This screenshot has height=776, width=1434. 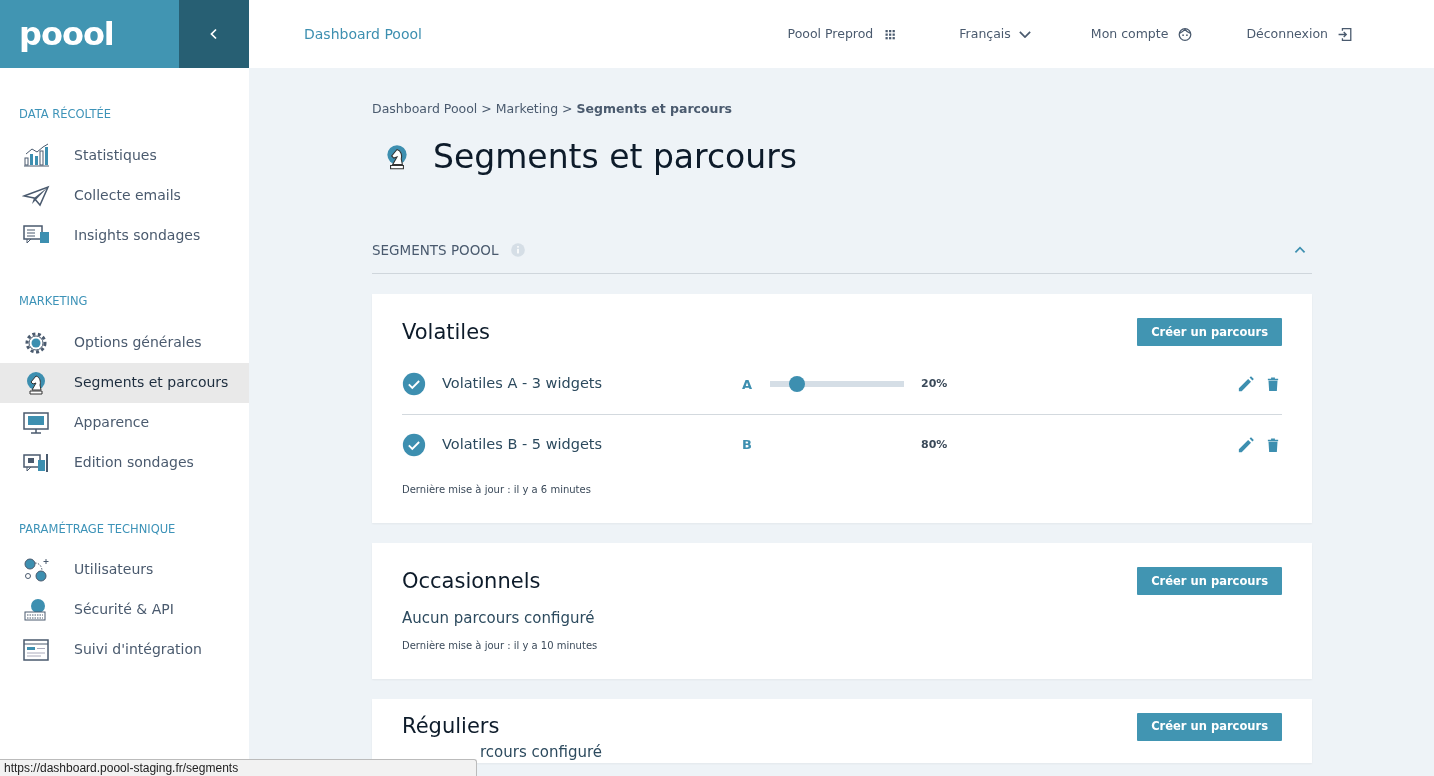 What do you see at coordinates (124, 195) in the screenshot?
I see `sidebar-item: Collecte emails` at bounding box center [124, 195].